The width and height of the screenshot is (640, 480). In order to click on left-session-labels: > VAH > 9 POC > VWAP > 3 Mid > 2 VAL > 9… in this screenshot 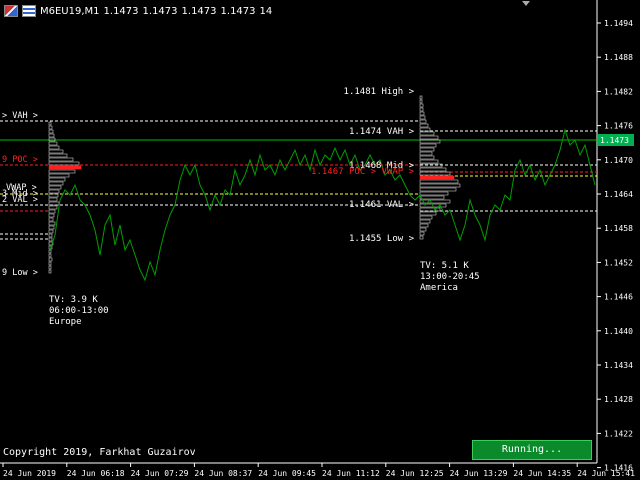, I will do `click(20, 194)`.